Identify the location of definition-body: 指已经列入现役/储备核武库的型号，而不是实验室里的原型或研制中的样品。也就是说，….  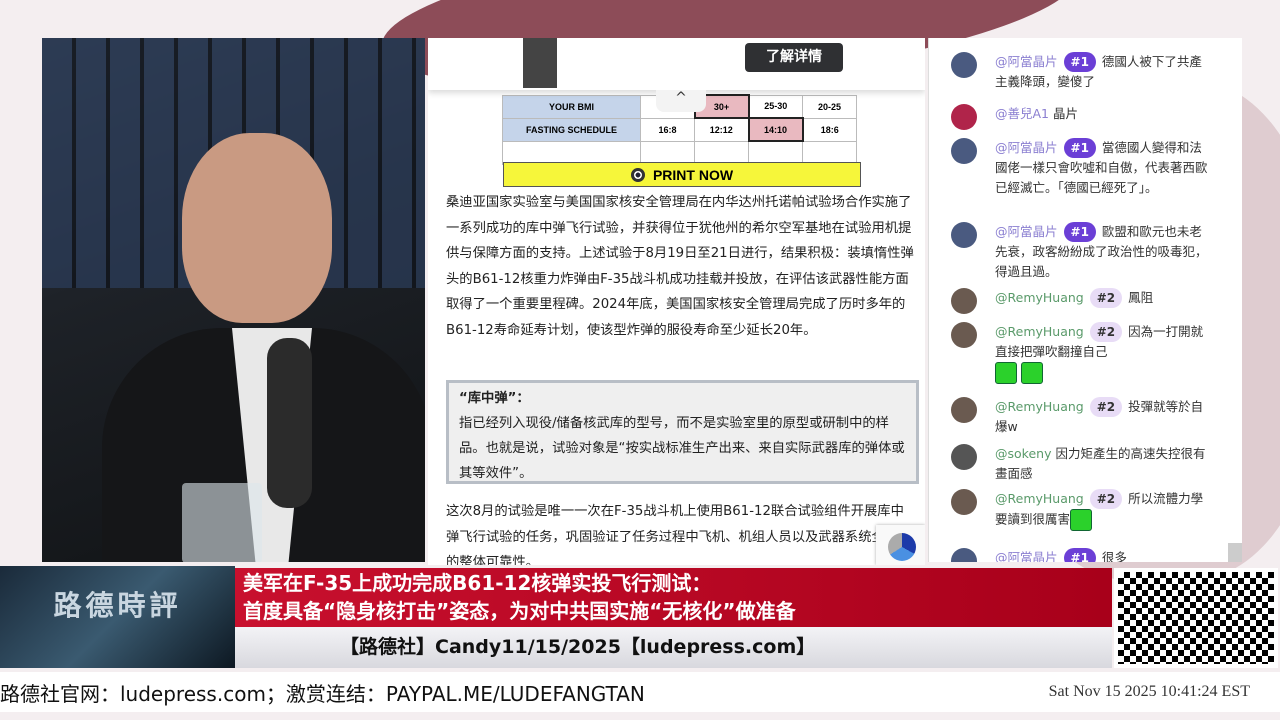
(682, 448).